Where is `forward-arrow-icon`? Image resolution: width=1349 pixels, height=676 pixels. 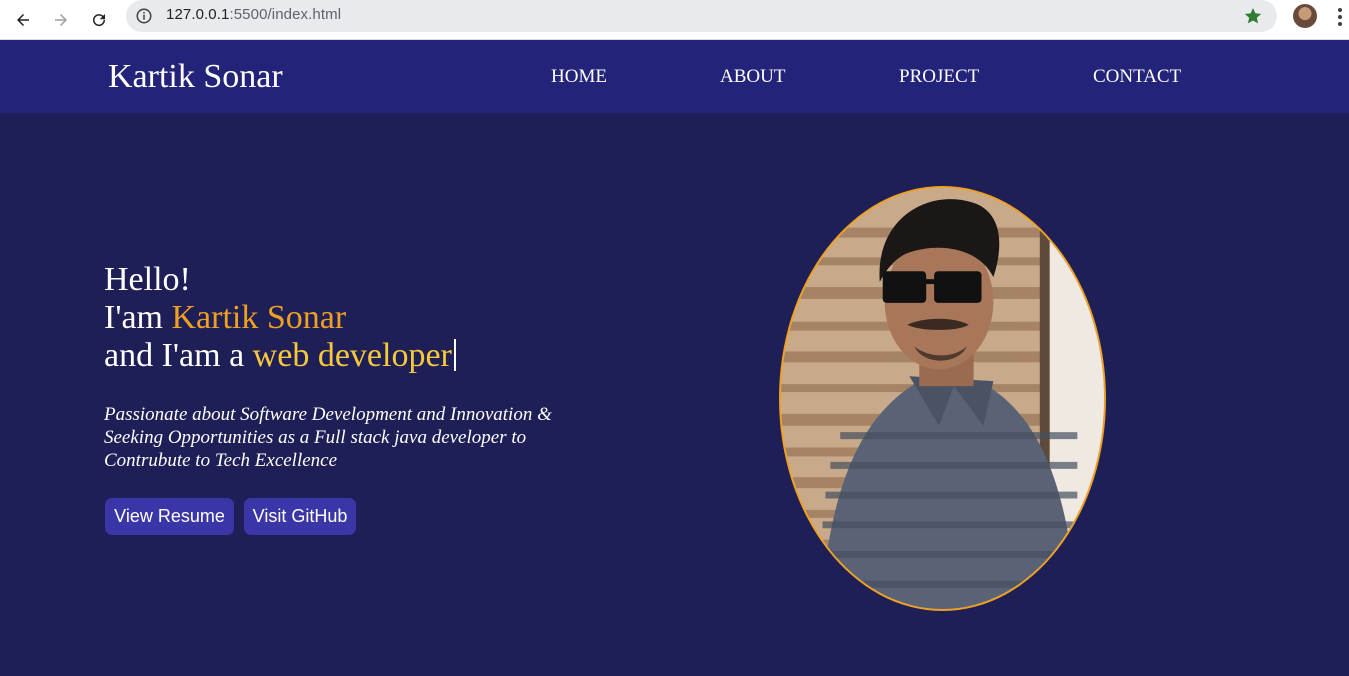
forward-arrow-icon is located at coordinates (61, 20).